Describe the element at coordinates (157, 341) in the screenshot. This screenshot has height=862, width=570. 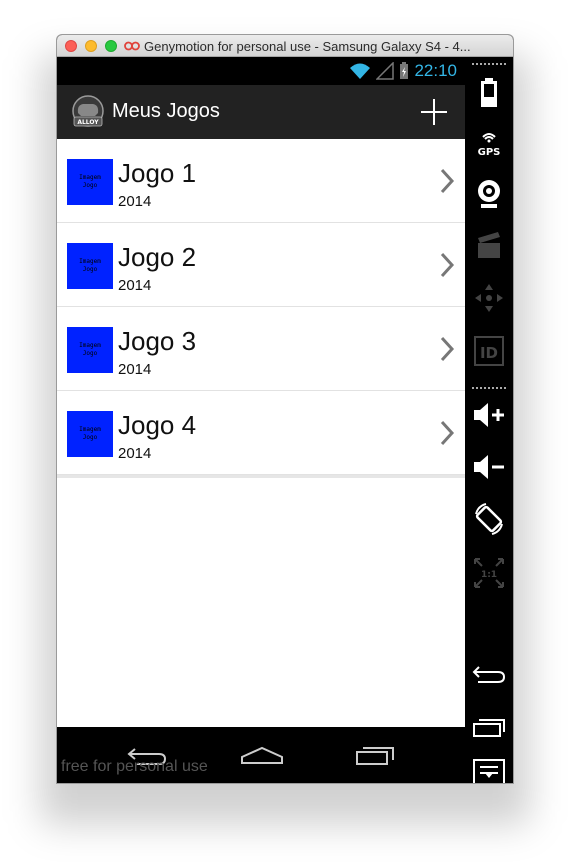
I see `game-title: Jogo 3` at that location.